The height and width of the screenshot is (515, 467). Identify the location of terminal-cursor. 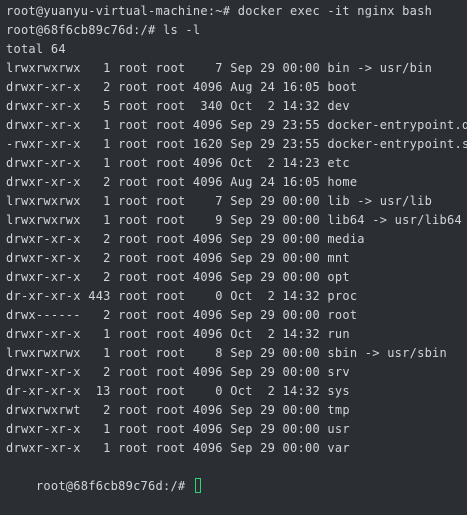
(197, 485).